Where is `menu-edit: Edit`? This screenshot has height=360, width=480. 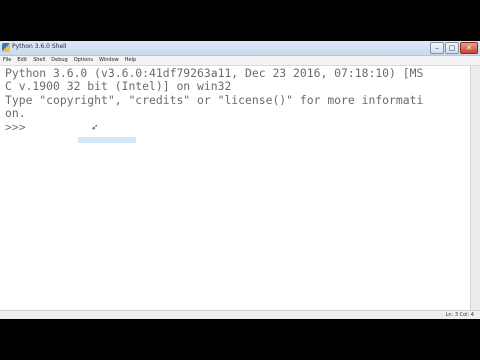 menu-edit: Edit is located at coordinates (22, 60).